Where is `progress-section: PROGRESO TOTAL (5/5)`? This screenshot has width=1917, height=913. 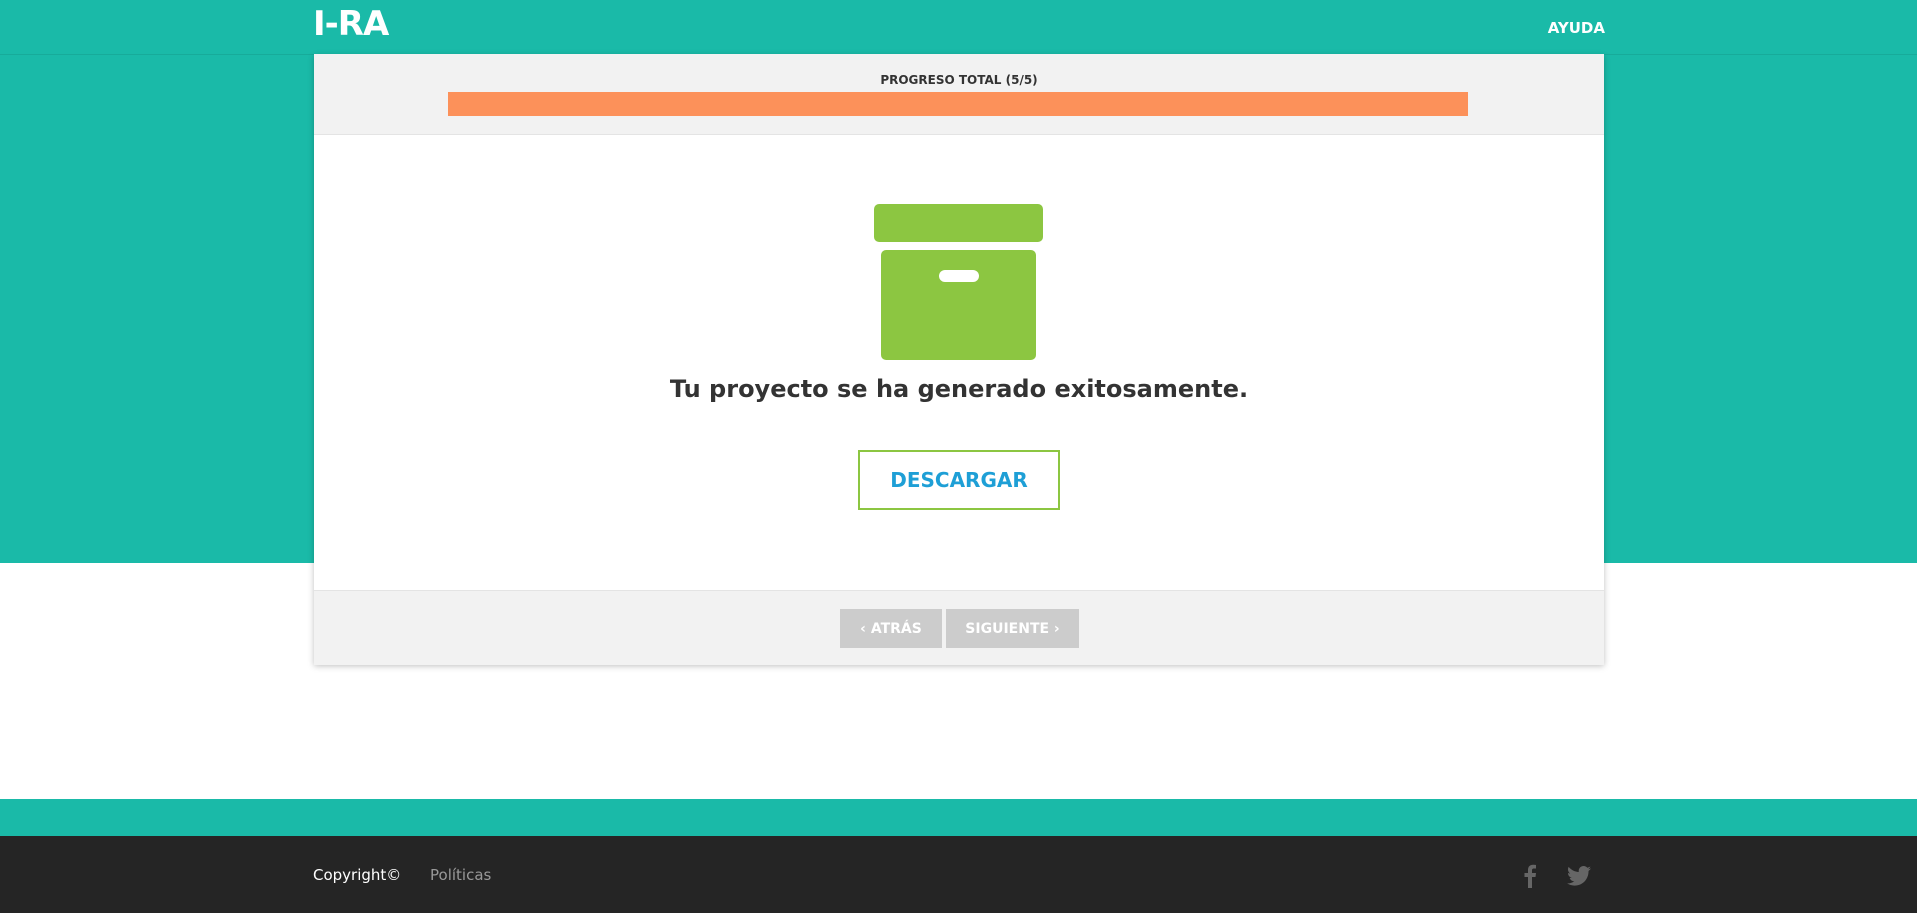 progress-section: PROGRESO TOTAL (5/5) is located at coordinates (959, 94).